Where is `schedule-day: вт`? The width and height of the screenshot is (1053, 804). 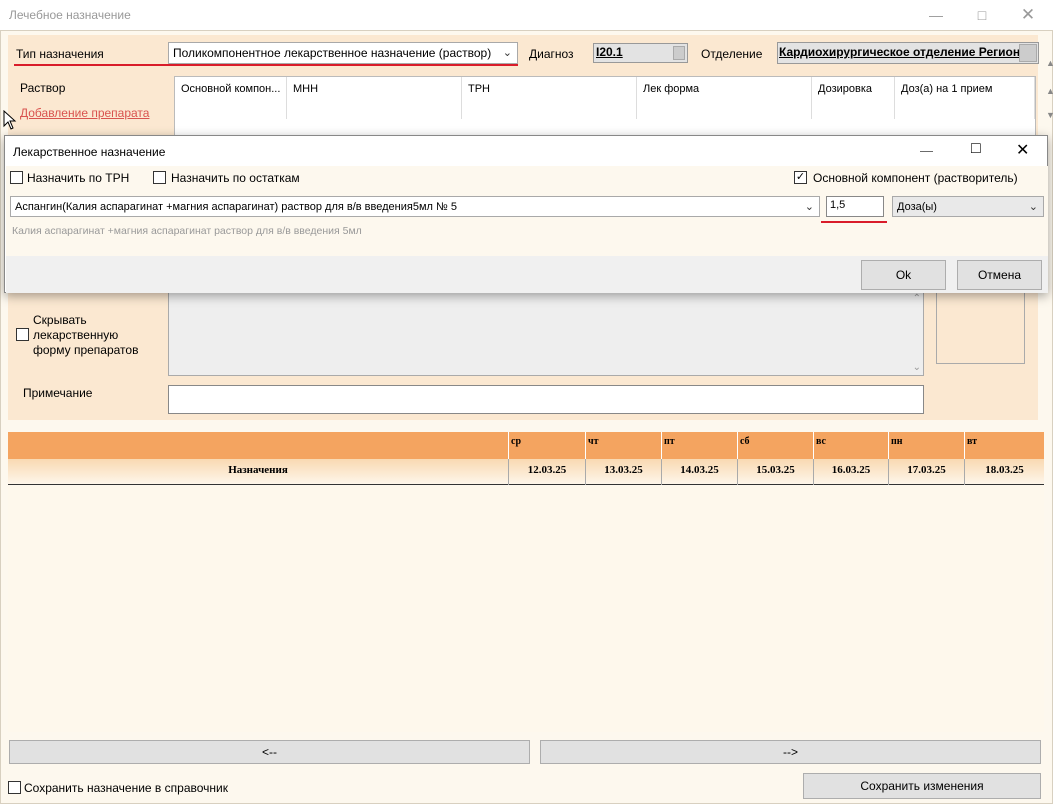
schedule-day: вт is located at coordinates (1004, 445).